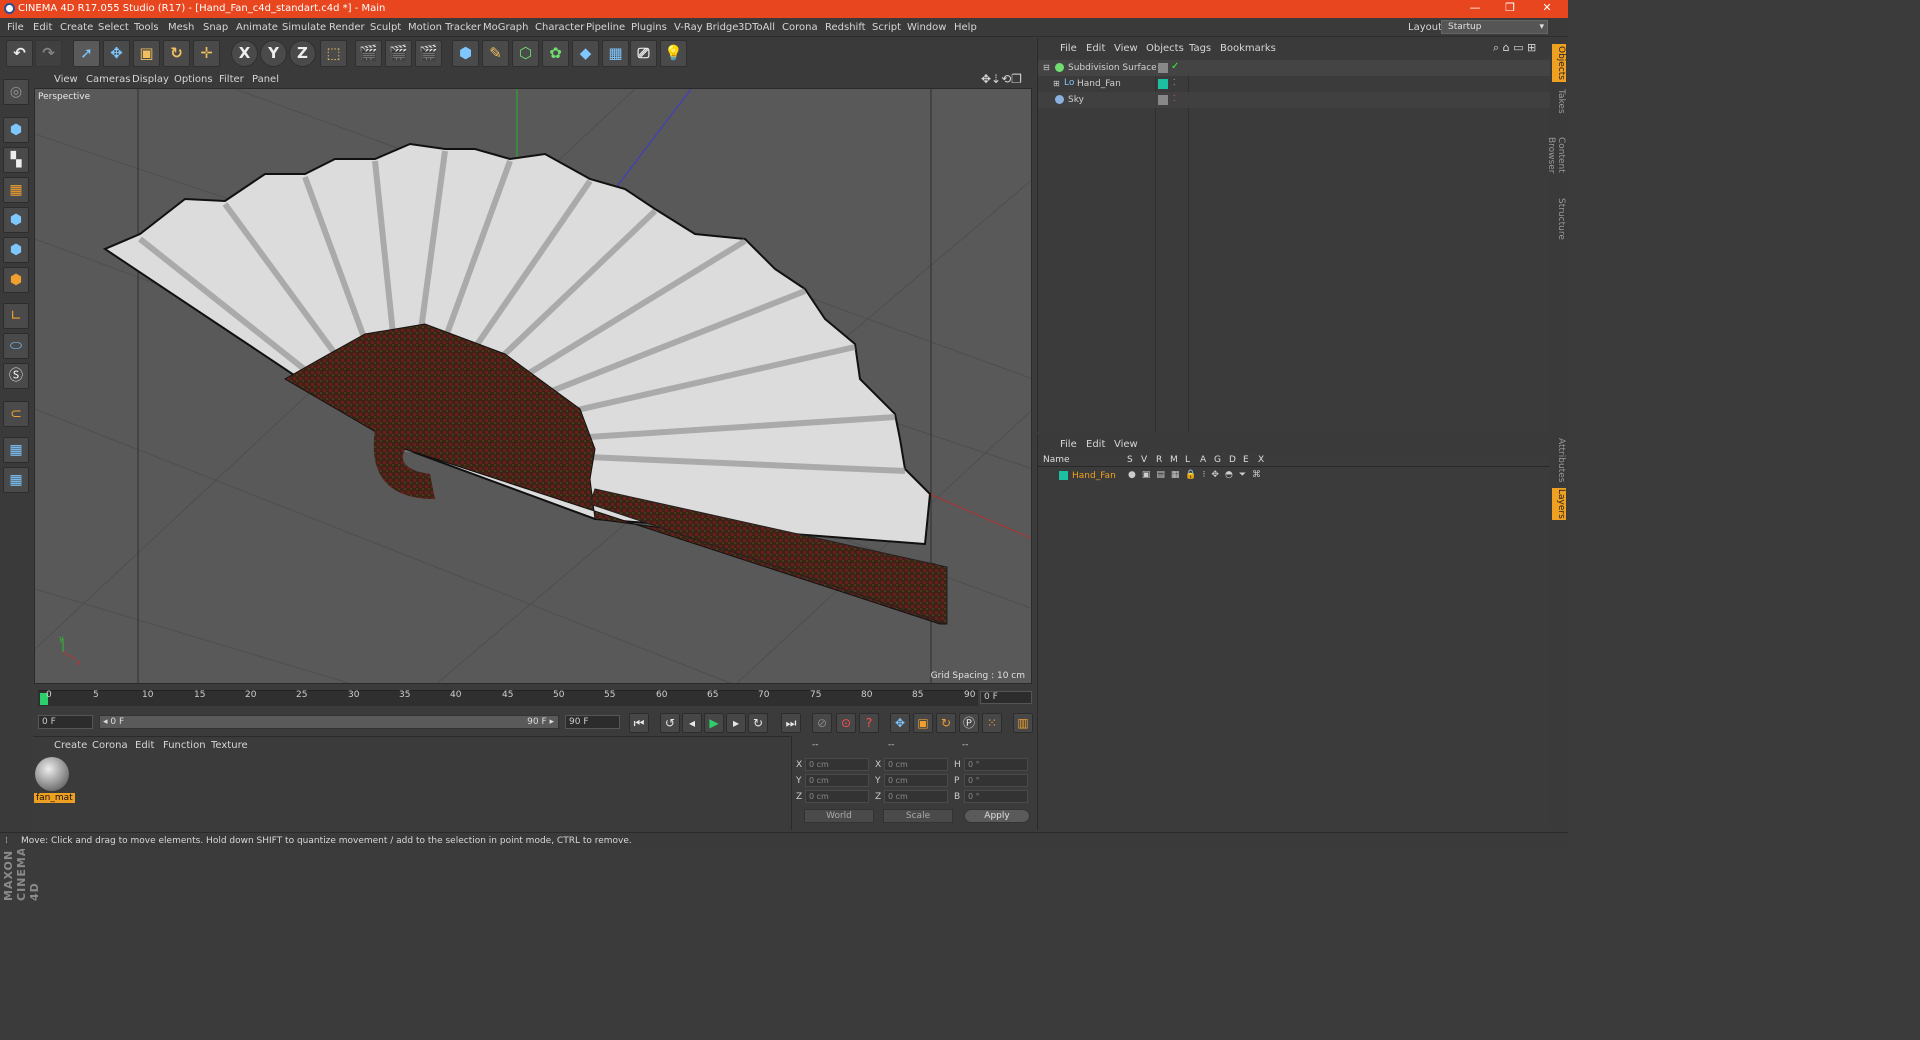  Describe the element at coordinates (1076, 100) in the screenshot. I see `object-name: Sky` at that location.